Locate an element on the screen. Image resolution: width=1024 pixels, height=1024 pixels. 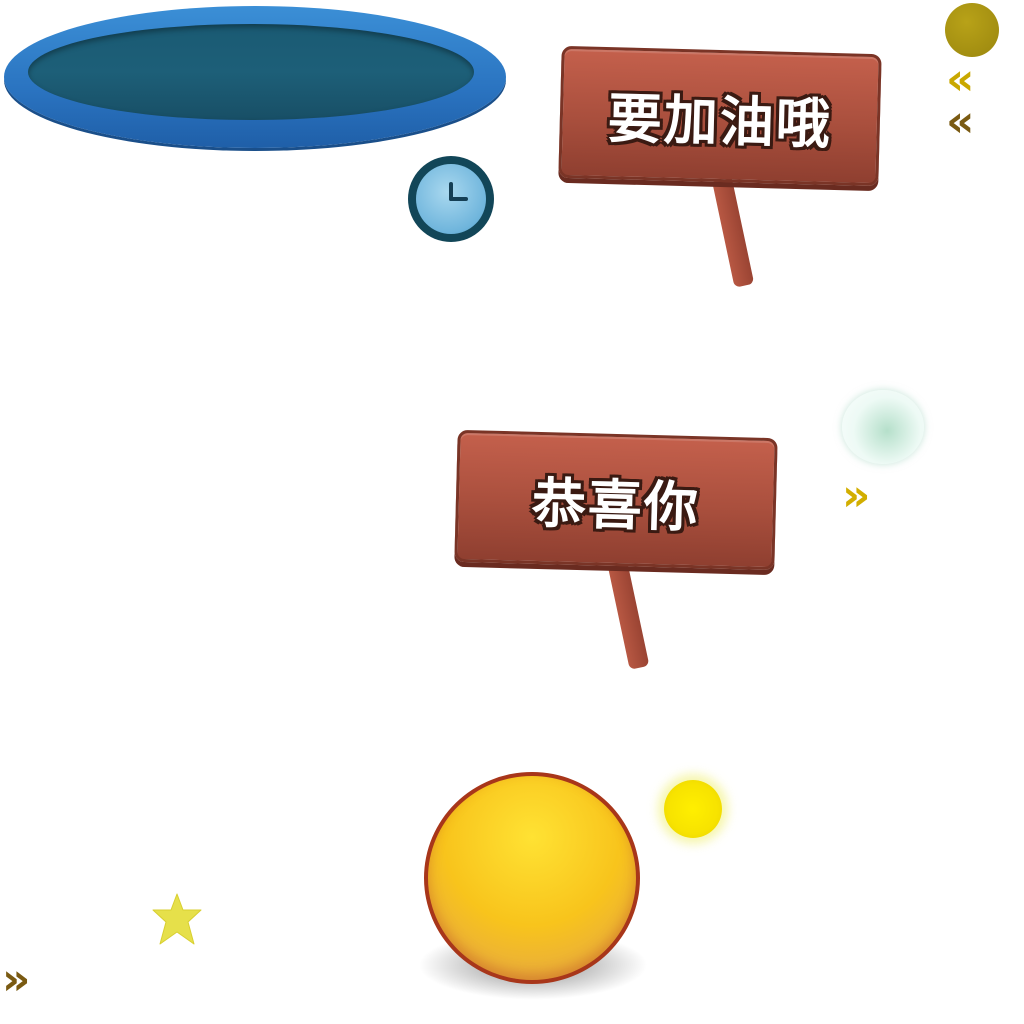
score-panel-inner is located at coordinates (251, 72).